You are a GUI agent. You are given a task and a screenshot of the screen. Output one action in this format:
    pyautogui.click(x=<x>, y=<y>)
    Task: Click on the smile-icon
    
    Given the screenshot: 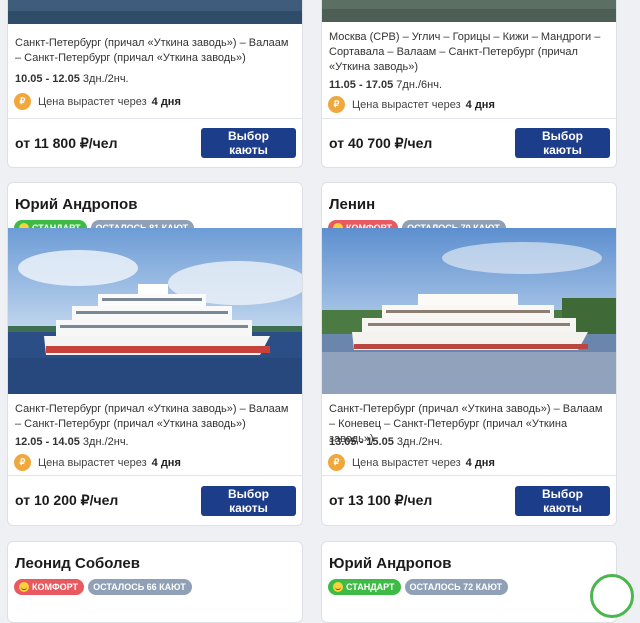 What is the action you would take?
    pyautogui.click(x=338, y=587)
    